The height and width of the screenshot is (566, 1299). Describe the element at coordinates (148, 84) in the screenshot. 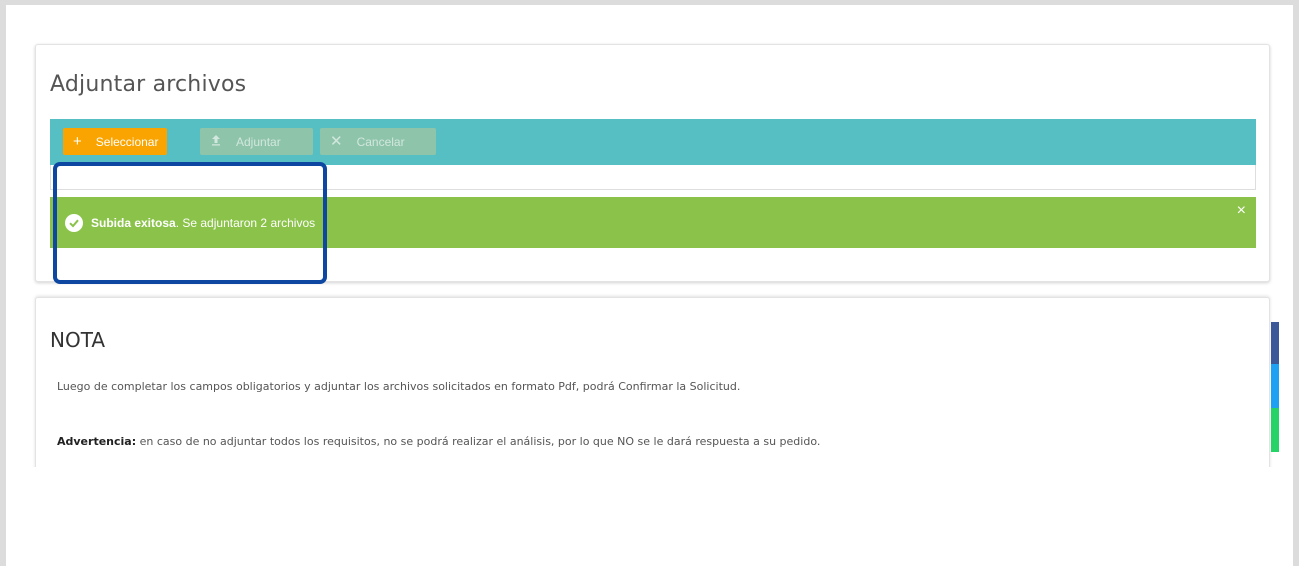

I see `upload-title: Adjuntar archivos` at that location.